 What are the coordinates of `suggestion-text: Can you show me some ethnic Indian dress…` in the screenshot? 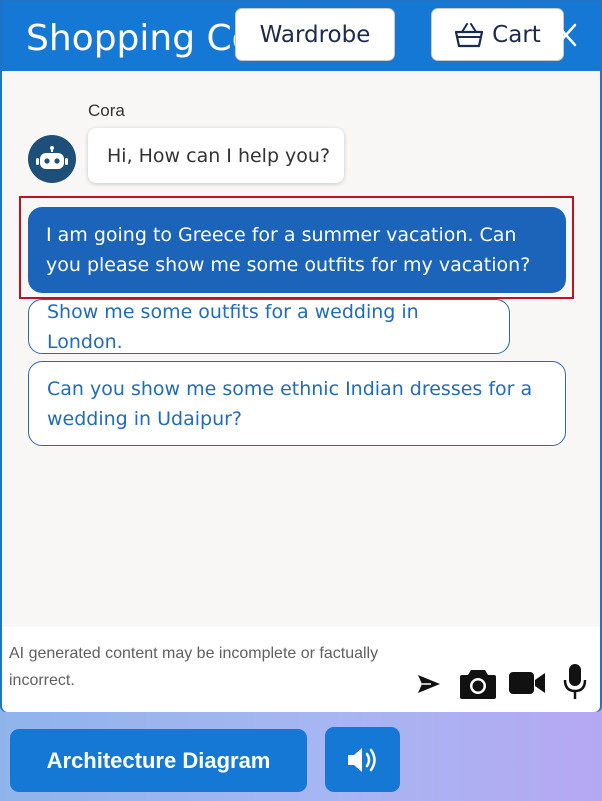 It's located at (290, 403).